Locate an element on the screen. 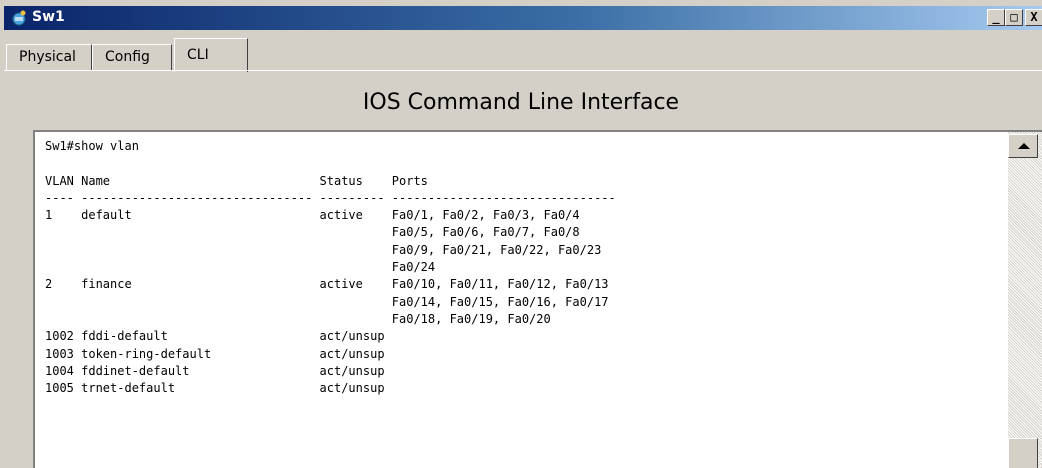 Image resolution: width=1042 pixels, height=468 pixels. scroll-thumb is located at coordinates (1023, 453).